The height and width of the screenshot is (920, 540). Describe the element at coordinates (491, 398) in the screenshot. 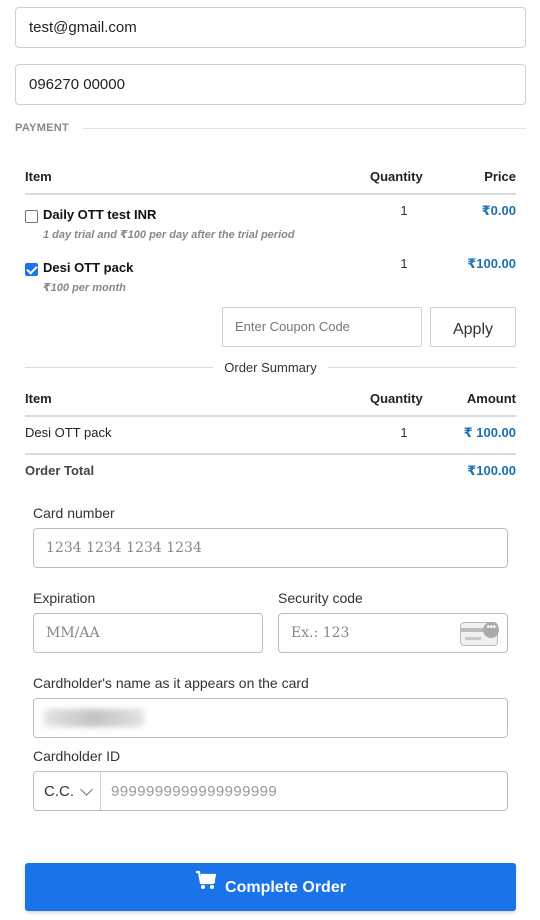

I see `summary-header-amount: Amount` at that location.